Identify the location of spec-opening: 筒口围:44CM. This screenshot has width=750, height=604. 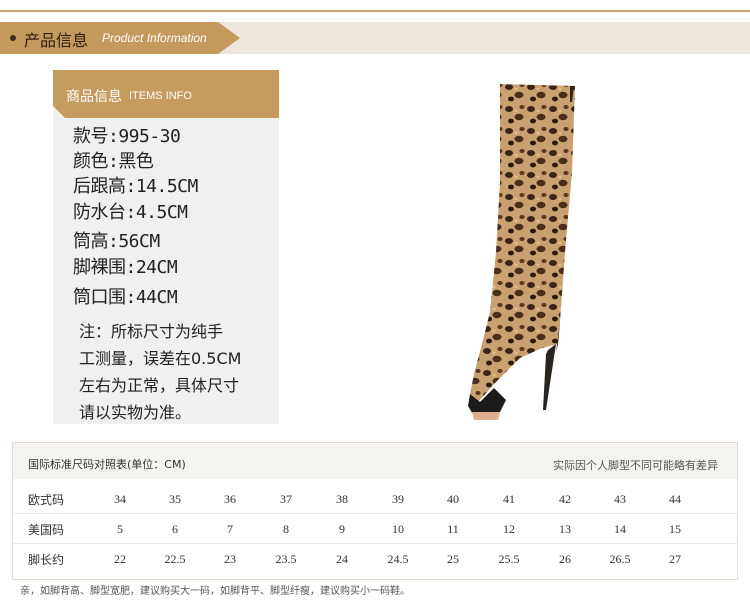
(125, 297).